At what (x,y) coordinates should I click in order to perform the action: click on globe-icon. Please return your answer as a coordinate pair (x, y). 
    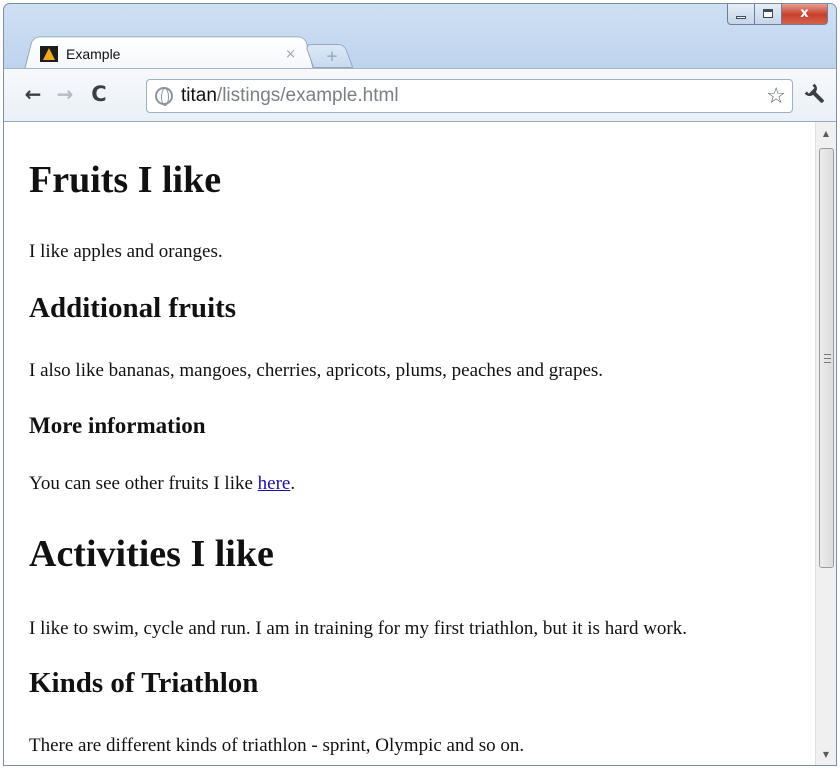
    Looking at the image, I should click on (164, 96).